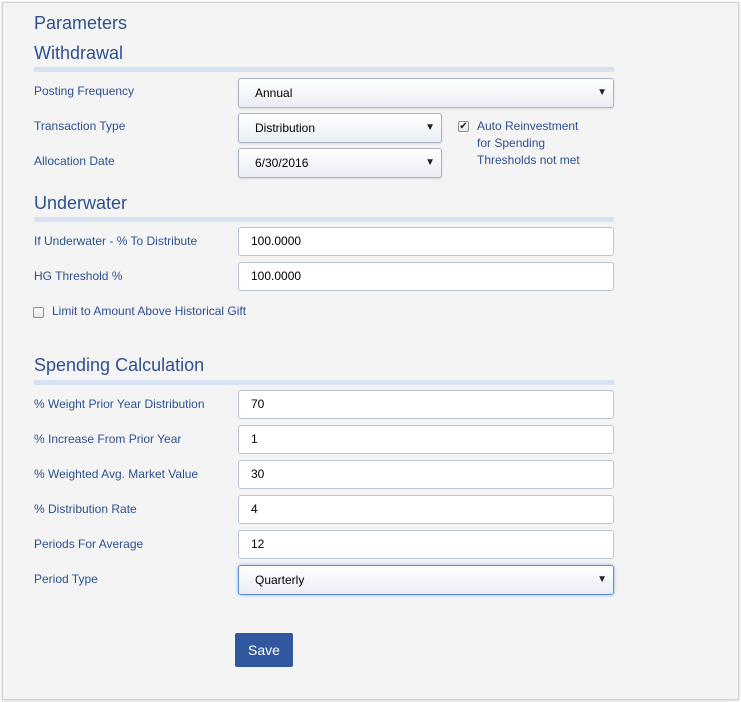 This screenshot has height=702, width=741. What do you see at coordinates (38, 312) in the screenshot?
I see `limit-above-gift-checkbox` at bounding box center [38, 312].